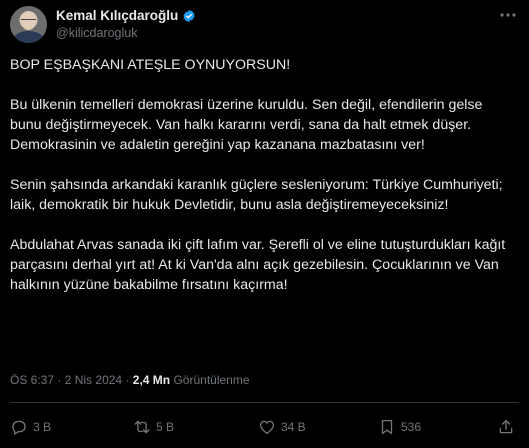 Image resolution: width=529 pixels, height=448 pixels. What do you see at coordinates (267, 427) in the screenshot?
I see `heart-icon` at bounding box center [267, 427].